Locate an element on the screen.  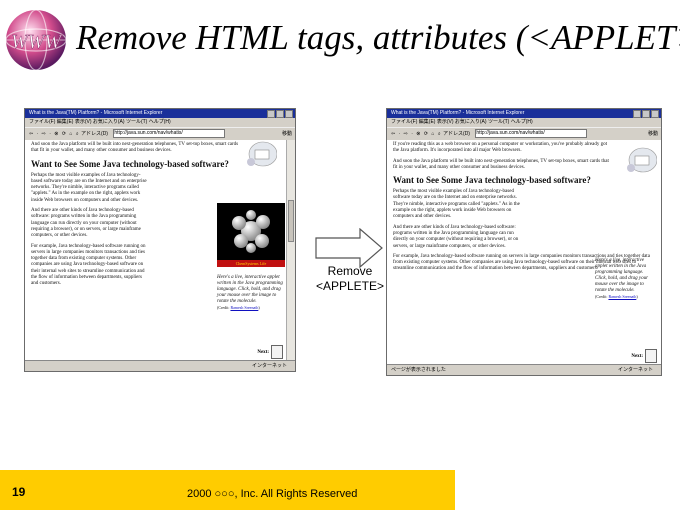
molecule-icon is located at coordinates (251, 231).